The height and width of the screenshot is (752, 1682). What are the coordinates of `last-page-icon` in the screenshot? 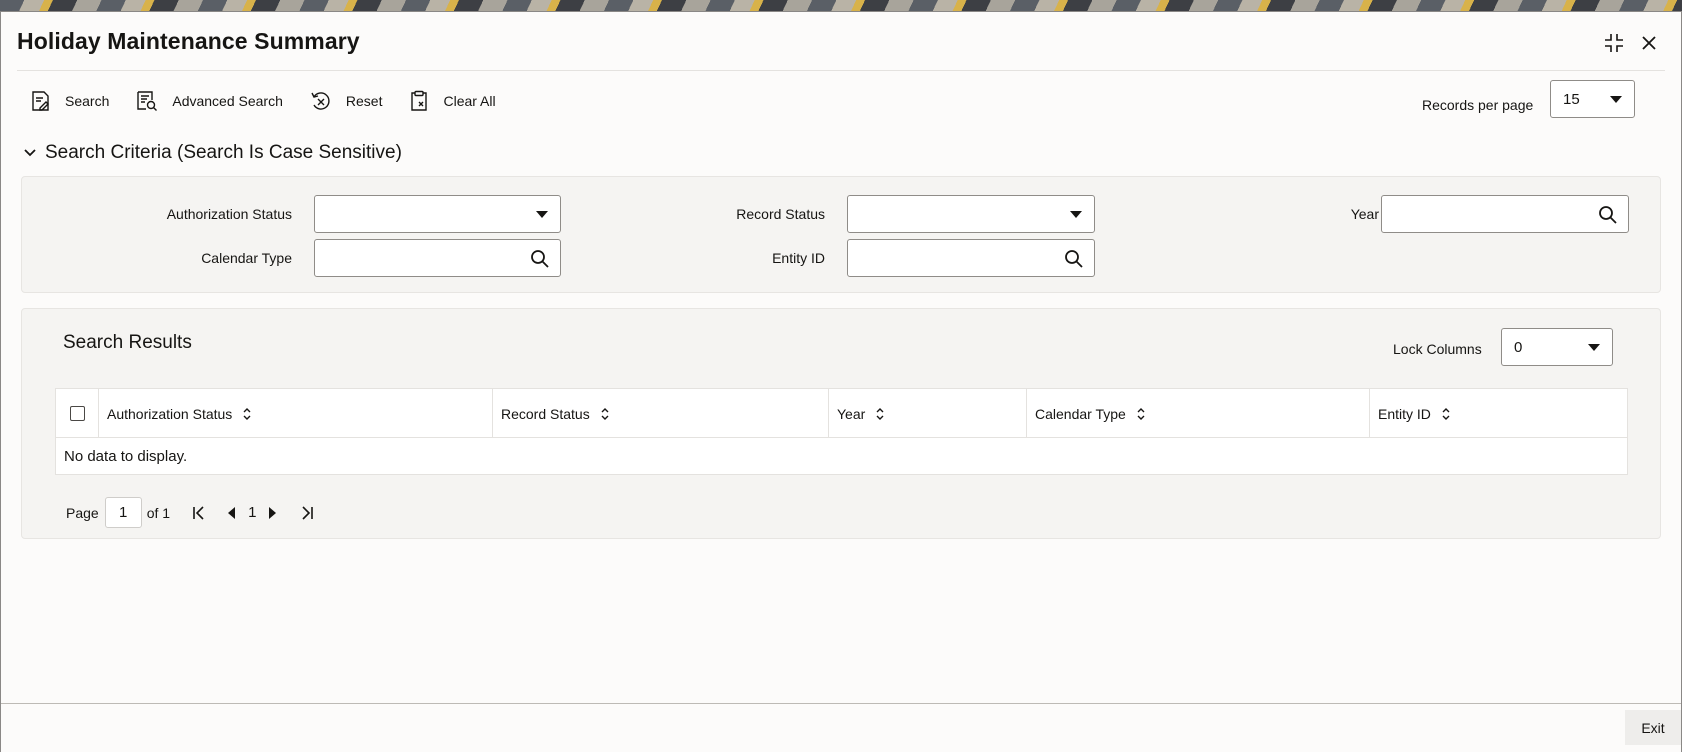 It's located at (307, 512).